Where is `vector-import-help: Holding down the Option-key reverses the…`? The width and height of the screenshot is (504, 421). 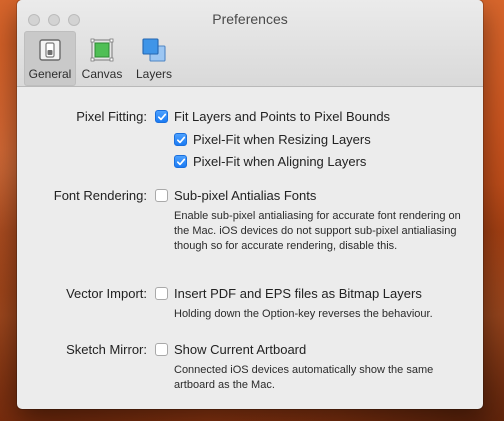
vector-import-help: Holding down the Option-key reverses the… is located at coordinates (303, 314).